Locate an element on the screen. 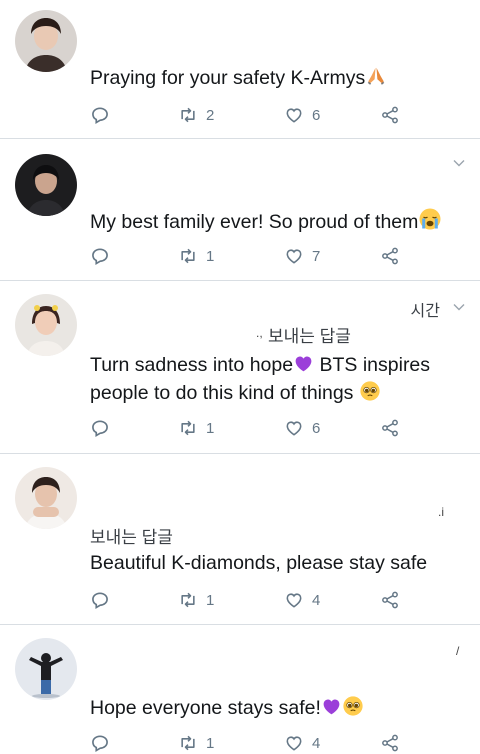 The width and height of the screenshot is (480, 754). pray-icon is located at coordinates (376, 76).